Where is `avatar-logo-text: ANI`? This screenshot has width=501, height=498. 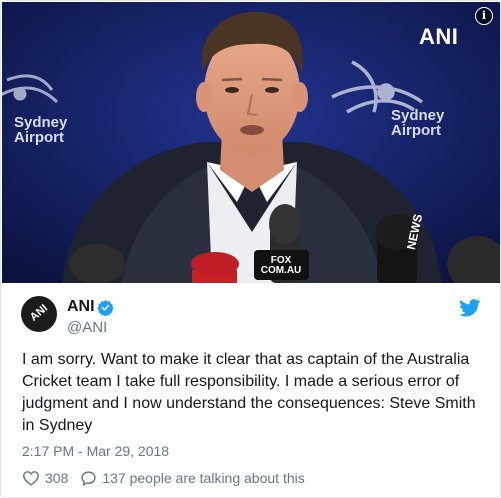
avatar-logo-text: ANI is located at coordinates (39, 313).